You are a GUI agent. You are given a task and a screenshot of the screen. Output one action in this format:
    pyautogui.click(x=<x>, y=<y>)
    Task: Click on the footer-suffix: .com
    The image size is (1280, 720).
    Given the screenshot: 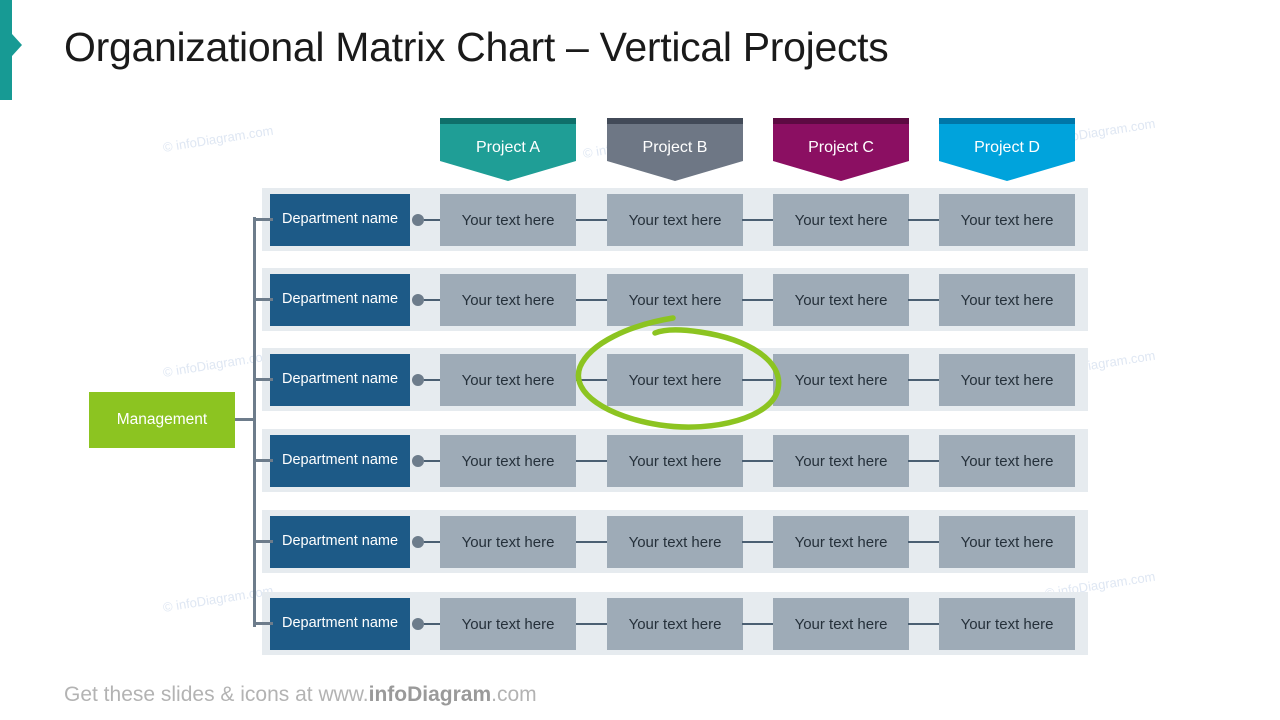 What is the action you would take?
    pyautogui.click(x=514, y=694)
    